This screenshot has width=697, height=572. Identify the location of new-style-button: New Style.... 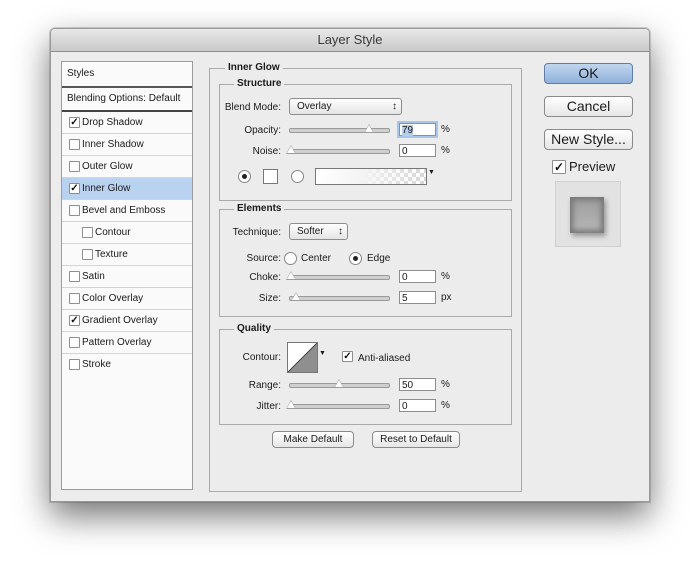
(588, 139).